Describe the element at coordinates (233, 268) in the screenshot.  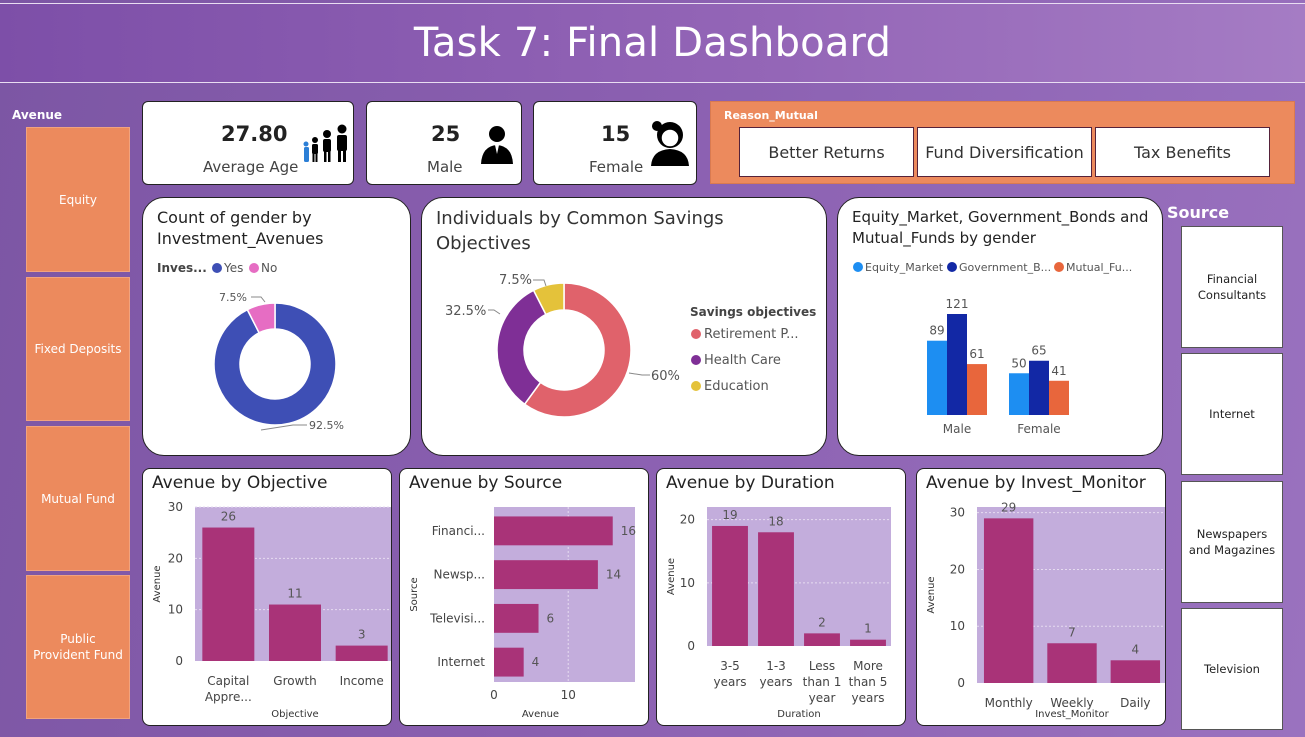
I see `legend-yes: Yes` at that location.